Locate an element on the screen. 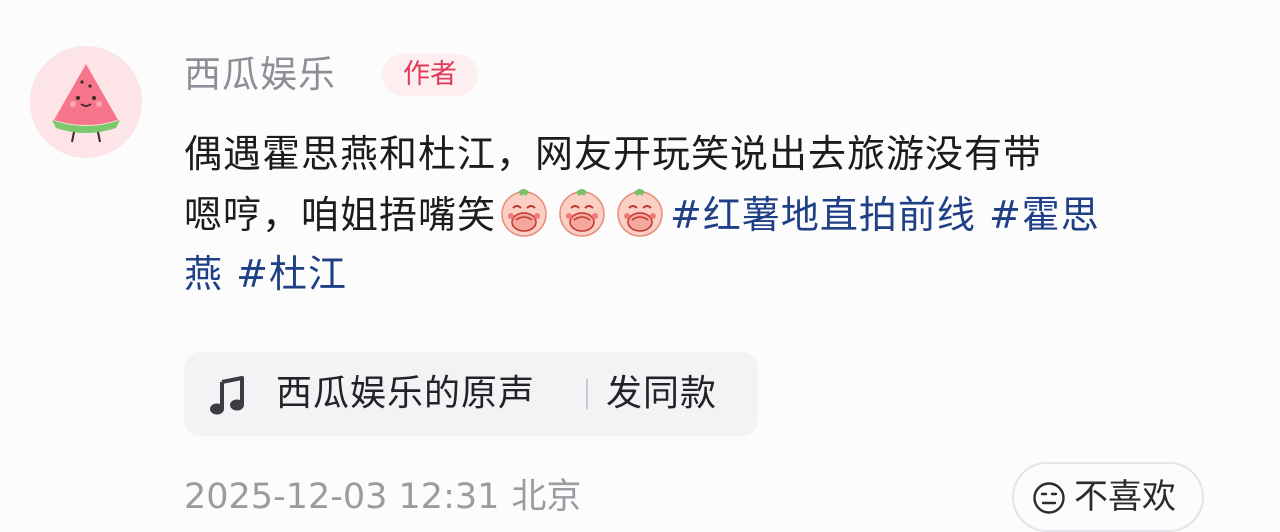  post-datetime: 2025-12-03 12:31 is located at coordinates (342, 497).